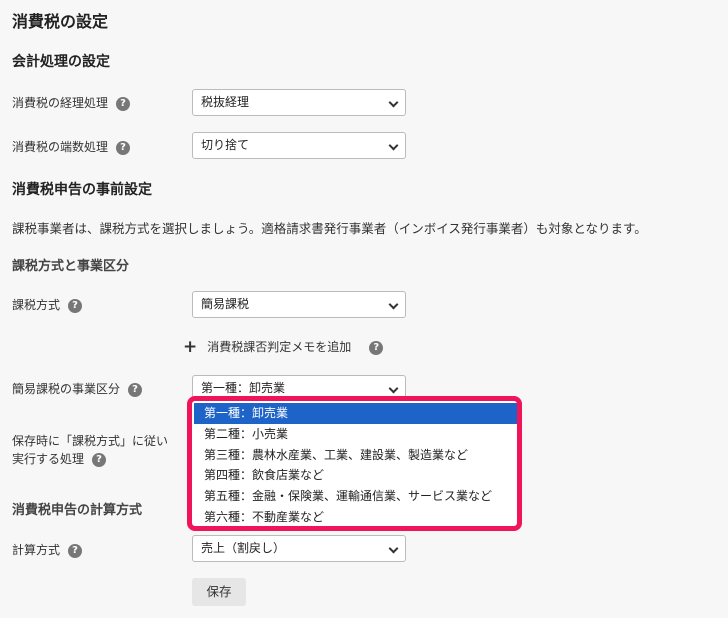 This screenshot has height=618, width=728. What do you see at coordinates (243, 548) in the screenshot?
I see `calc-method-value: 売上（割戻し）` at bounding box center [243, 548].